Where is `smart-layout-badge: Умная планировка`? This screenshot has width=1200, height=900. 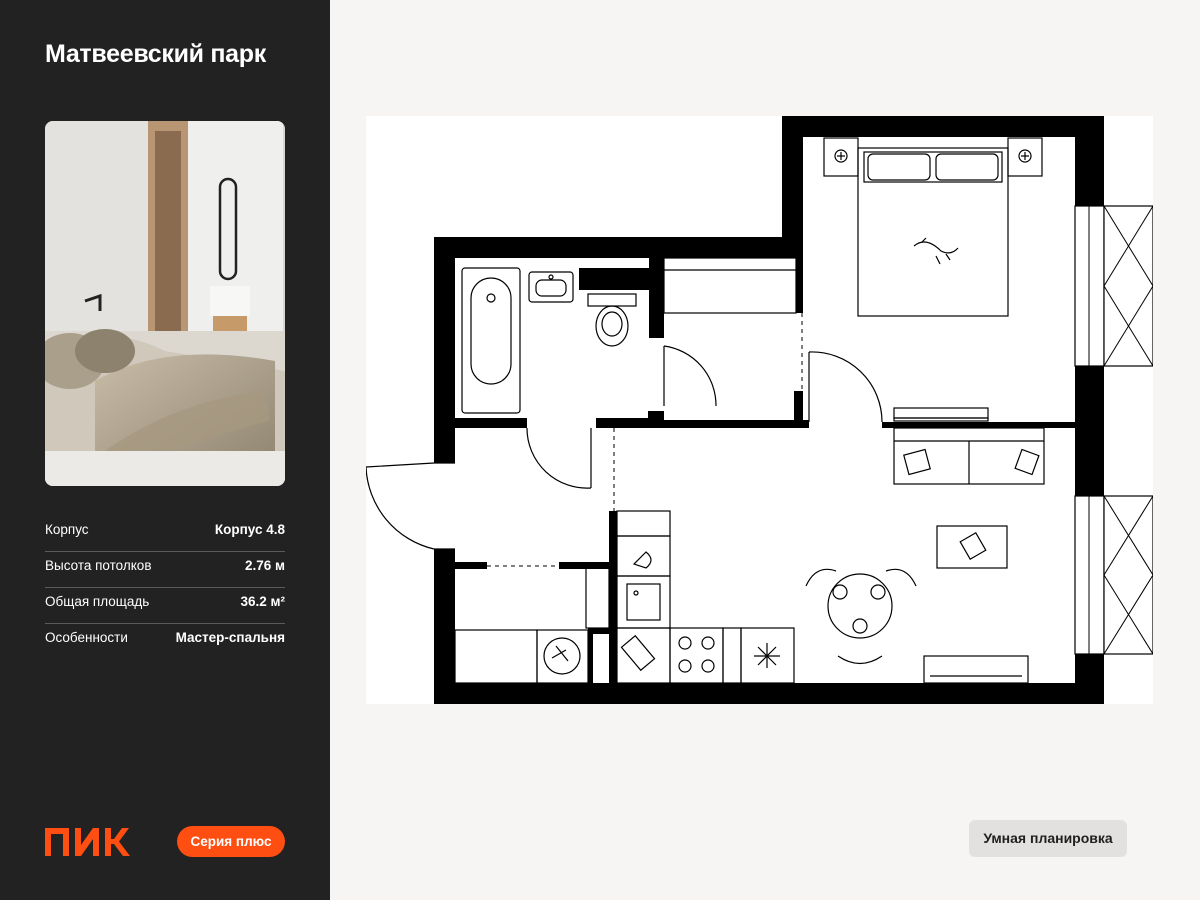 smart-layout-badge: Умная планировка is located at coordinates (1048, 838).